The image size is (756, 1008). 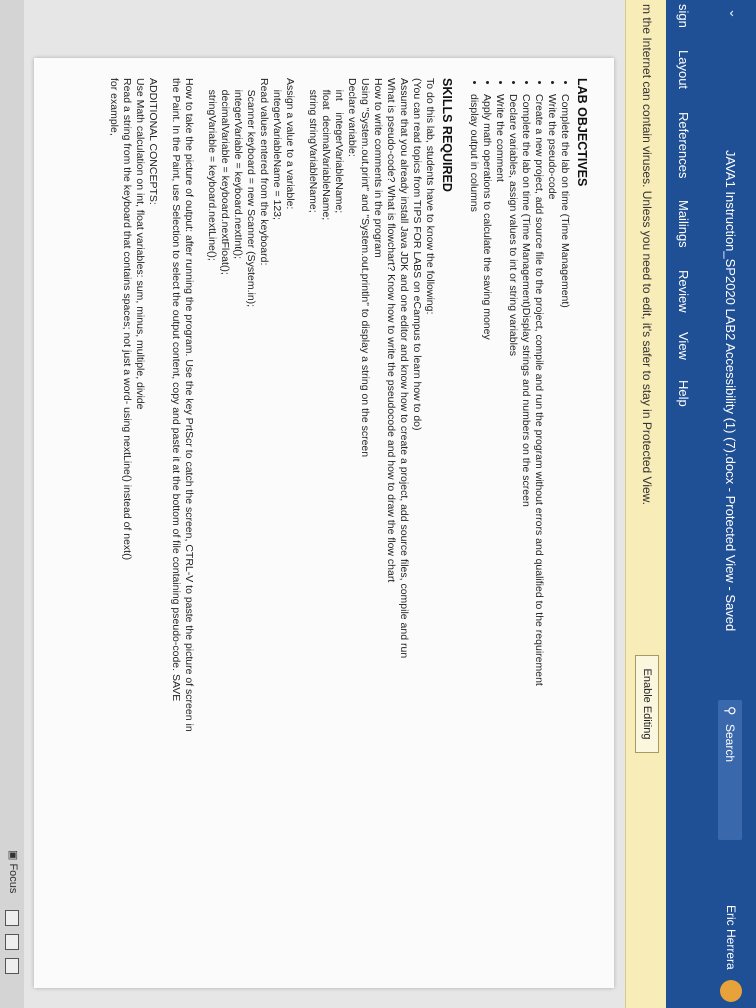 What do you see at coordinates (731, 937) in the screenshot?
I see `user-name: Eric Herrera` at bounding box center [731, 937].